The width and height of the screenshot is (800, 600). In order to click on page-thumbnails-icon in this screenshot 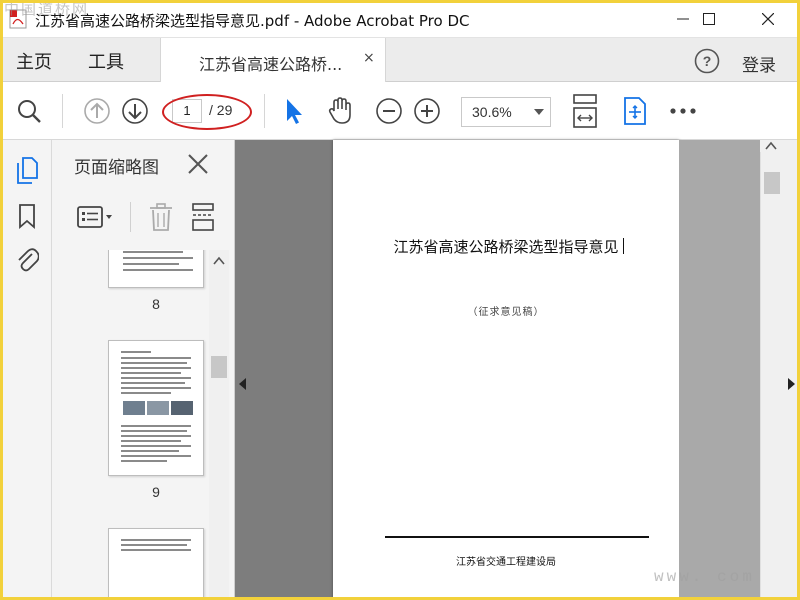, I will do `click(27, 170)`.